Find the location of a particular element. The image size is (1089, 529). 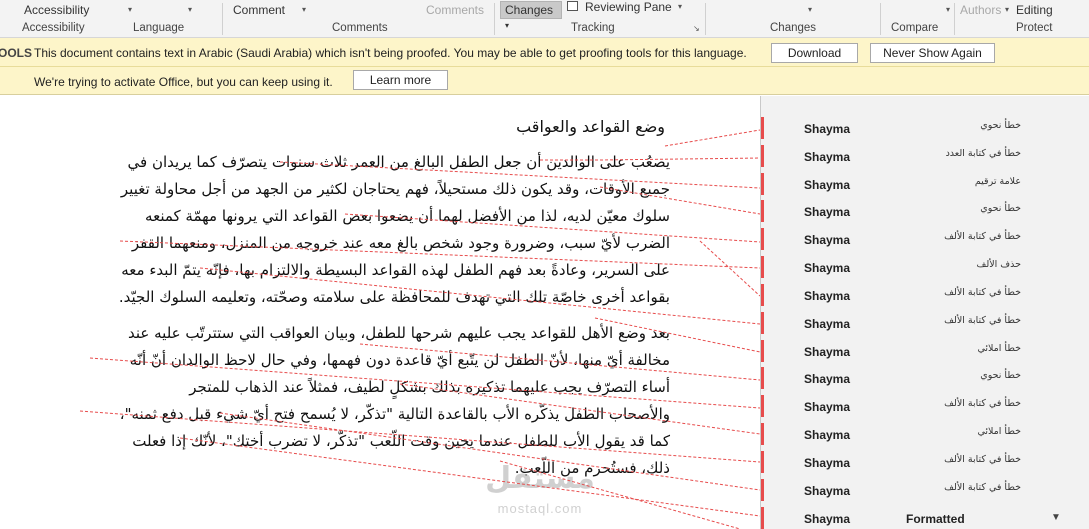

restrict-editing-button: Editing is located at coordinates (1034, 10).